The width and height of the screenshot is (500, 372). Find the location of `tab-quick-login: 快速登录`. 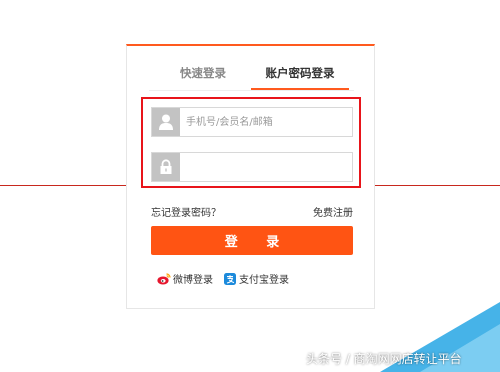

tab-quick-login: 快速登录 is located at coordinates (203, 75).